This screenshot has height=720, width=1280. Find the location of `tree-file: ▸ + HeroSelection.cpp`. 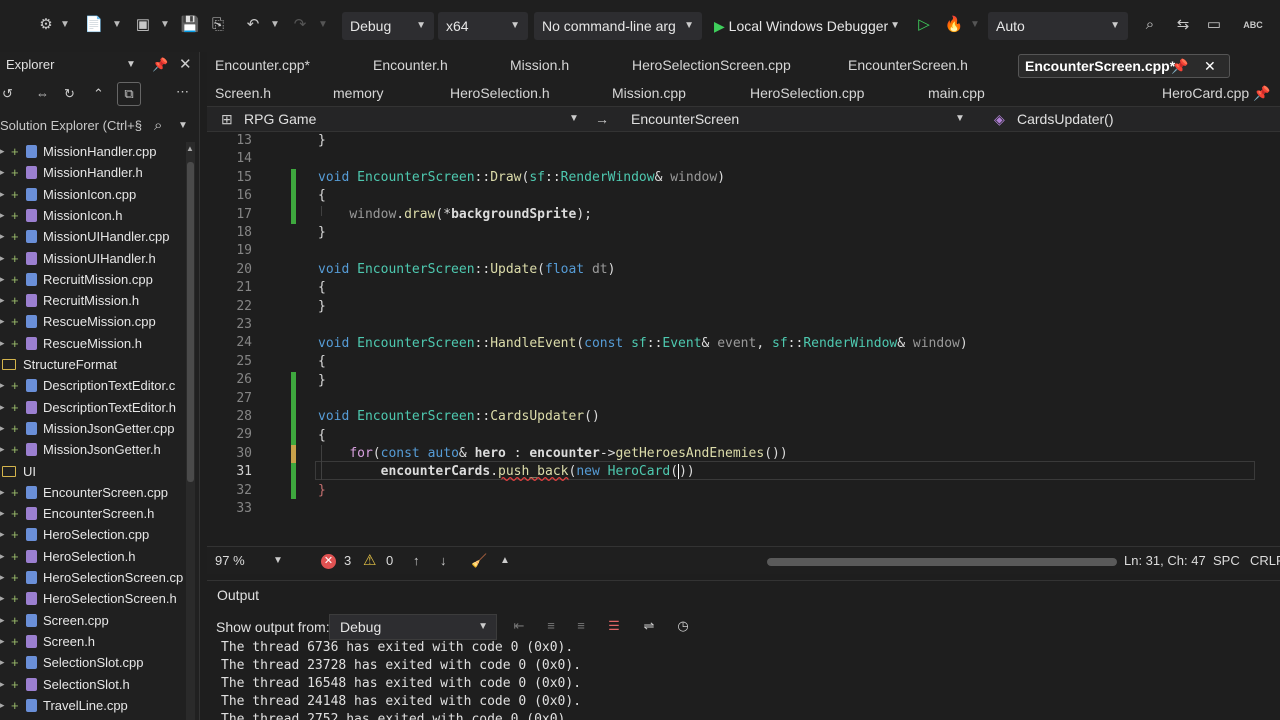

tree-file: ▸ + HeroSelection.cpp is located at coordinates (91, 534).